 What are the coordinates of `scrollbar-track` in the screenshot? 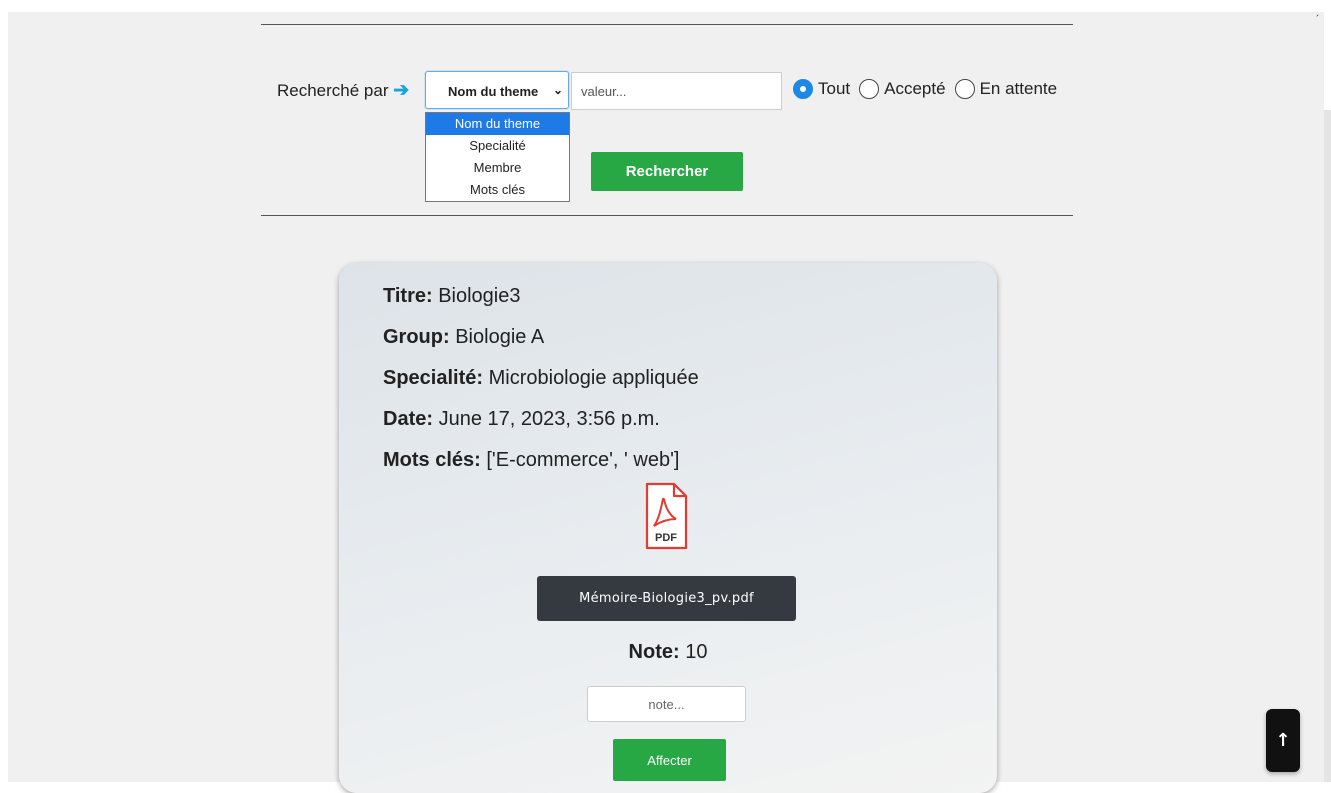 It's located at (1327, 446).